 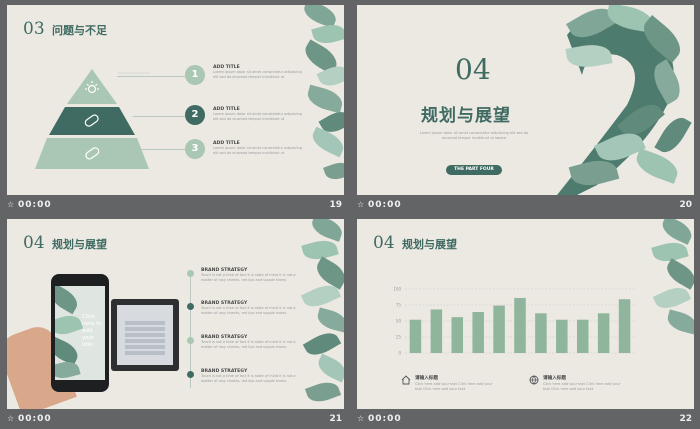 I want to click on slide-number: 20, so click(x=685, y=205).